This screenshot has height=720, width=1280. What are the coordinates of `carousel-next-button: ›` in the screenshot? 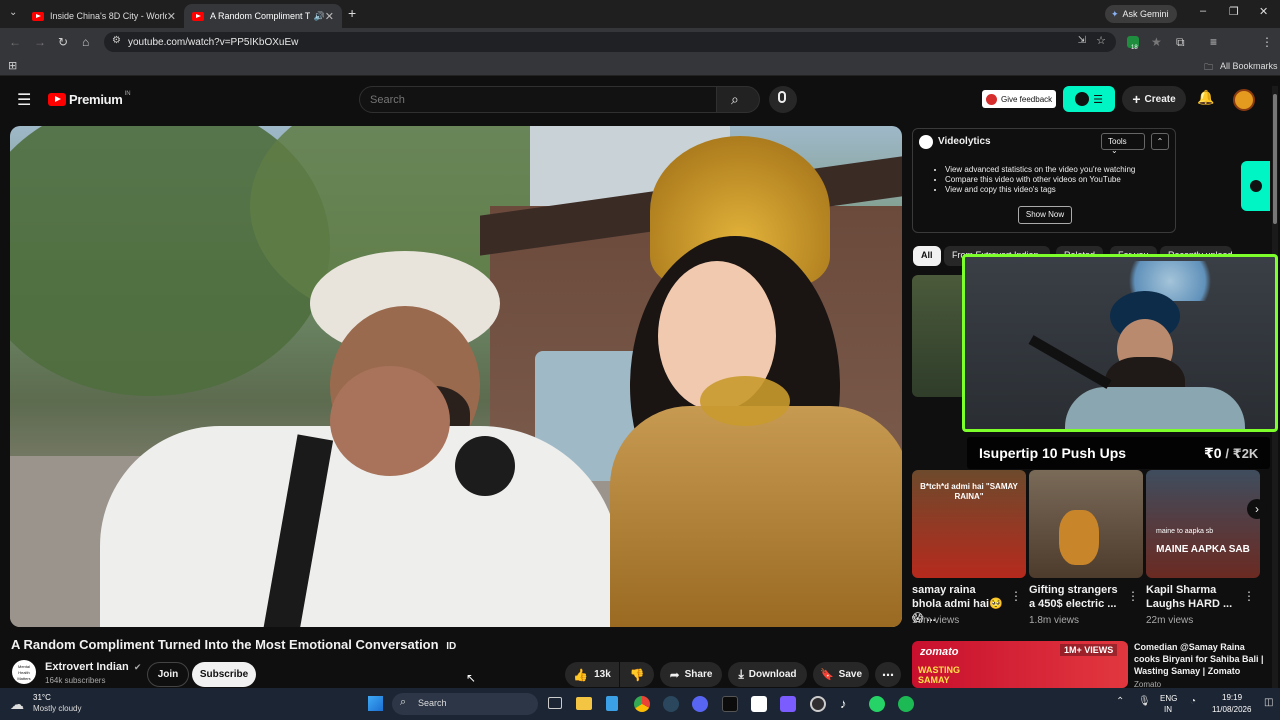 It's located at (1257, 509).